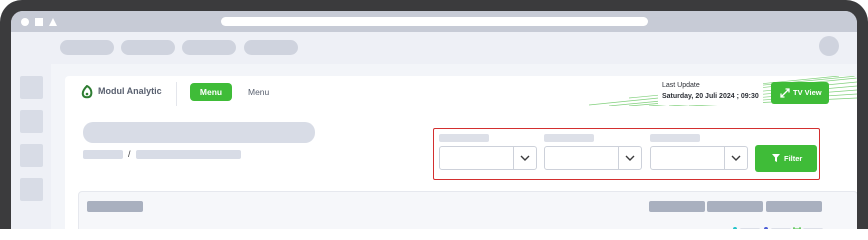 This screenshot has width=868, height=240. What do you see at coordinates (710, 96) in the screenshot?
I see `last-update-value: Saturday, 20 Juli 2024 ; 09:30` at bounding box center [710, 96].